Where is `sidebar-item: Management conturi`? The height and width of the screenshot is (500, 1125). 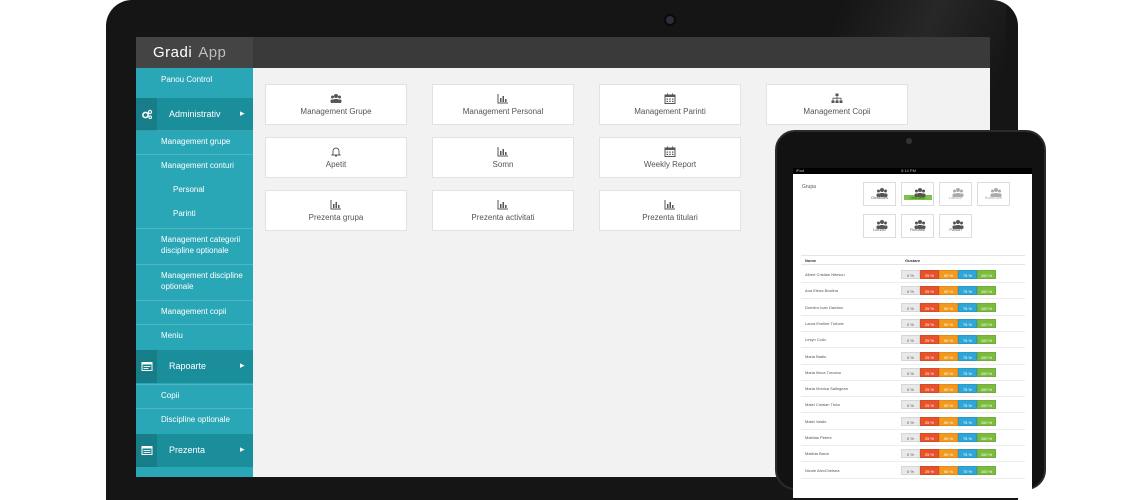
sidebar-item: Management conturi is located at coordinates (194, 168).